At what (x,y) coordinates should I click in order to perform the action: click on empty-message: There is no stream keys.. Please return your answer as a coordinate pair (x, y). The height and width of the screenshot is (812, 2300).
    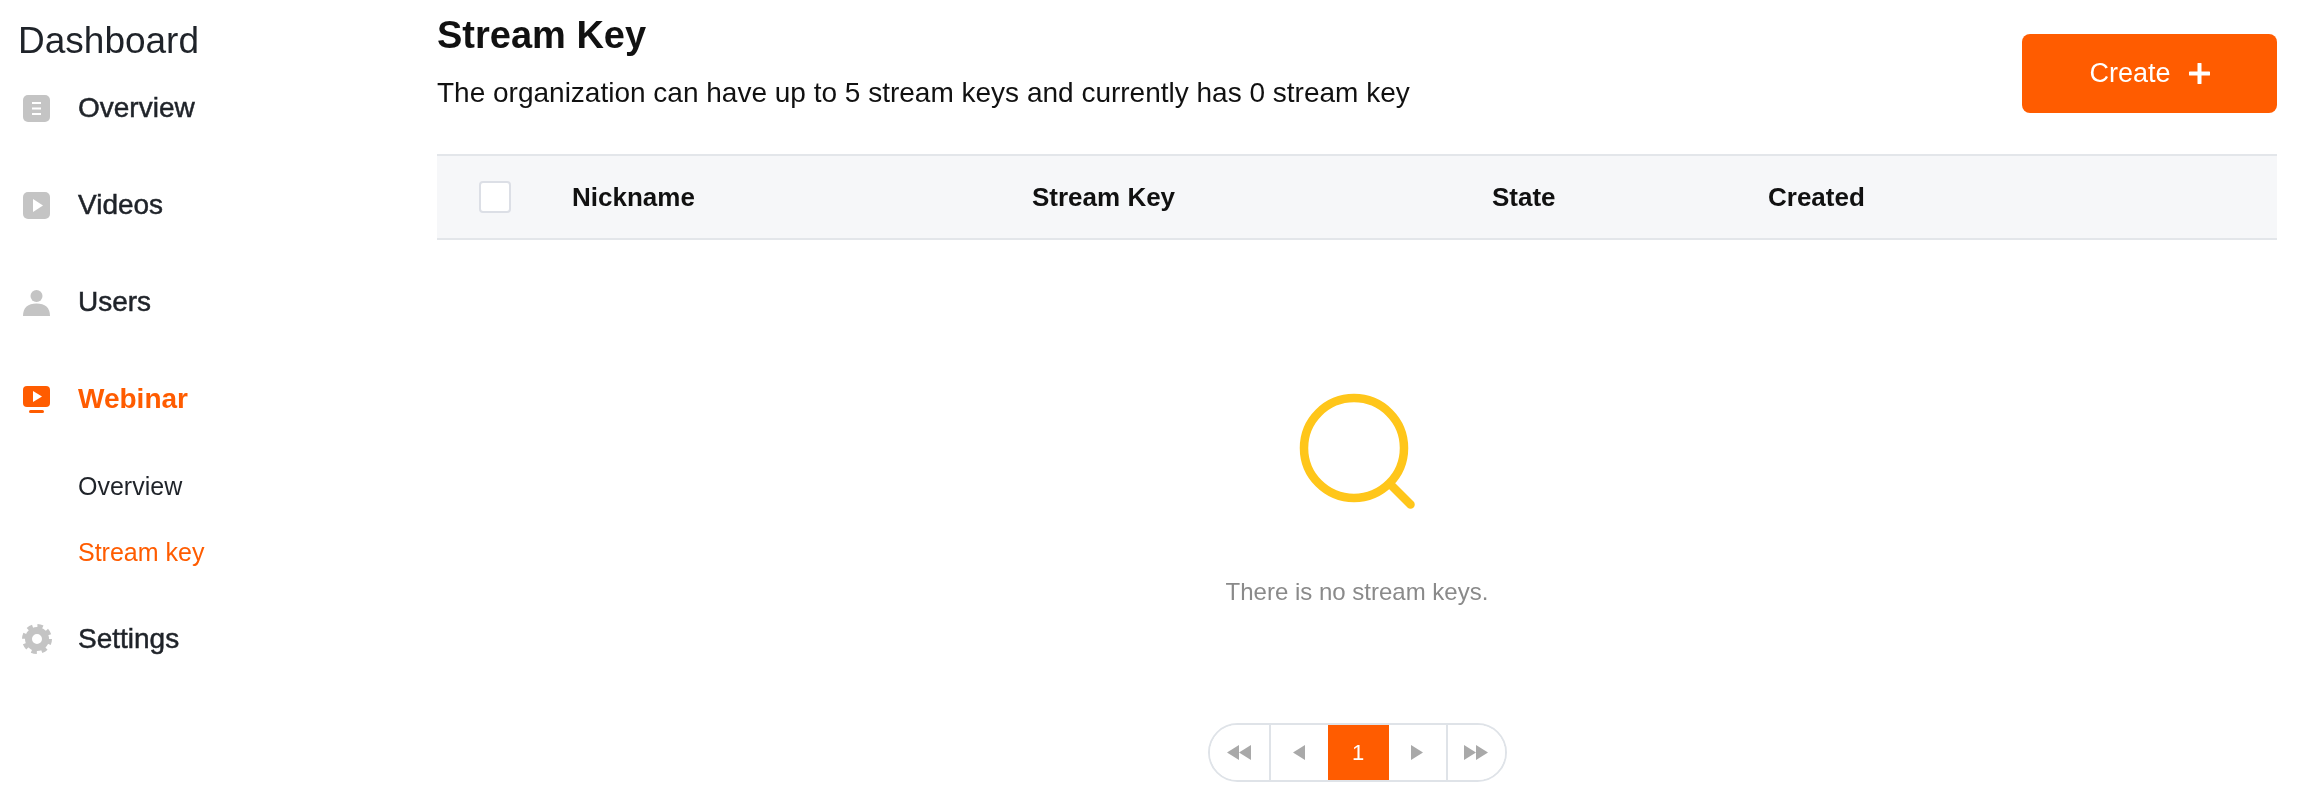
    Looking at the image, I should click on (1357, 592).